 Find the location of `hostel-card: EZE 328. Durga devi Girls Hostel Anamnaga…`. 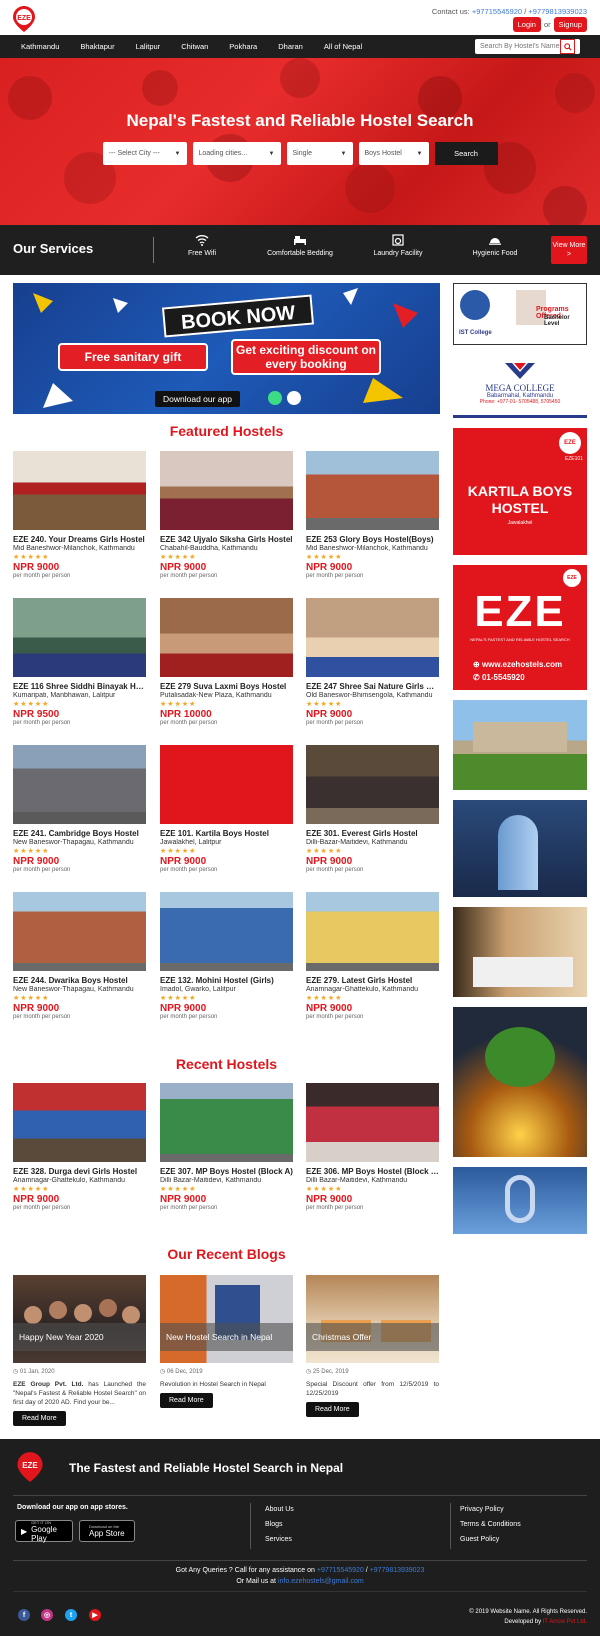

hostel-card: EZE 328. Durga devi Girls Hostel Anamnaga… is located at coordinates (79, 1147).